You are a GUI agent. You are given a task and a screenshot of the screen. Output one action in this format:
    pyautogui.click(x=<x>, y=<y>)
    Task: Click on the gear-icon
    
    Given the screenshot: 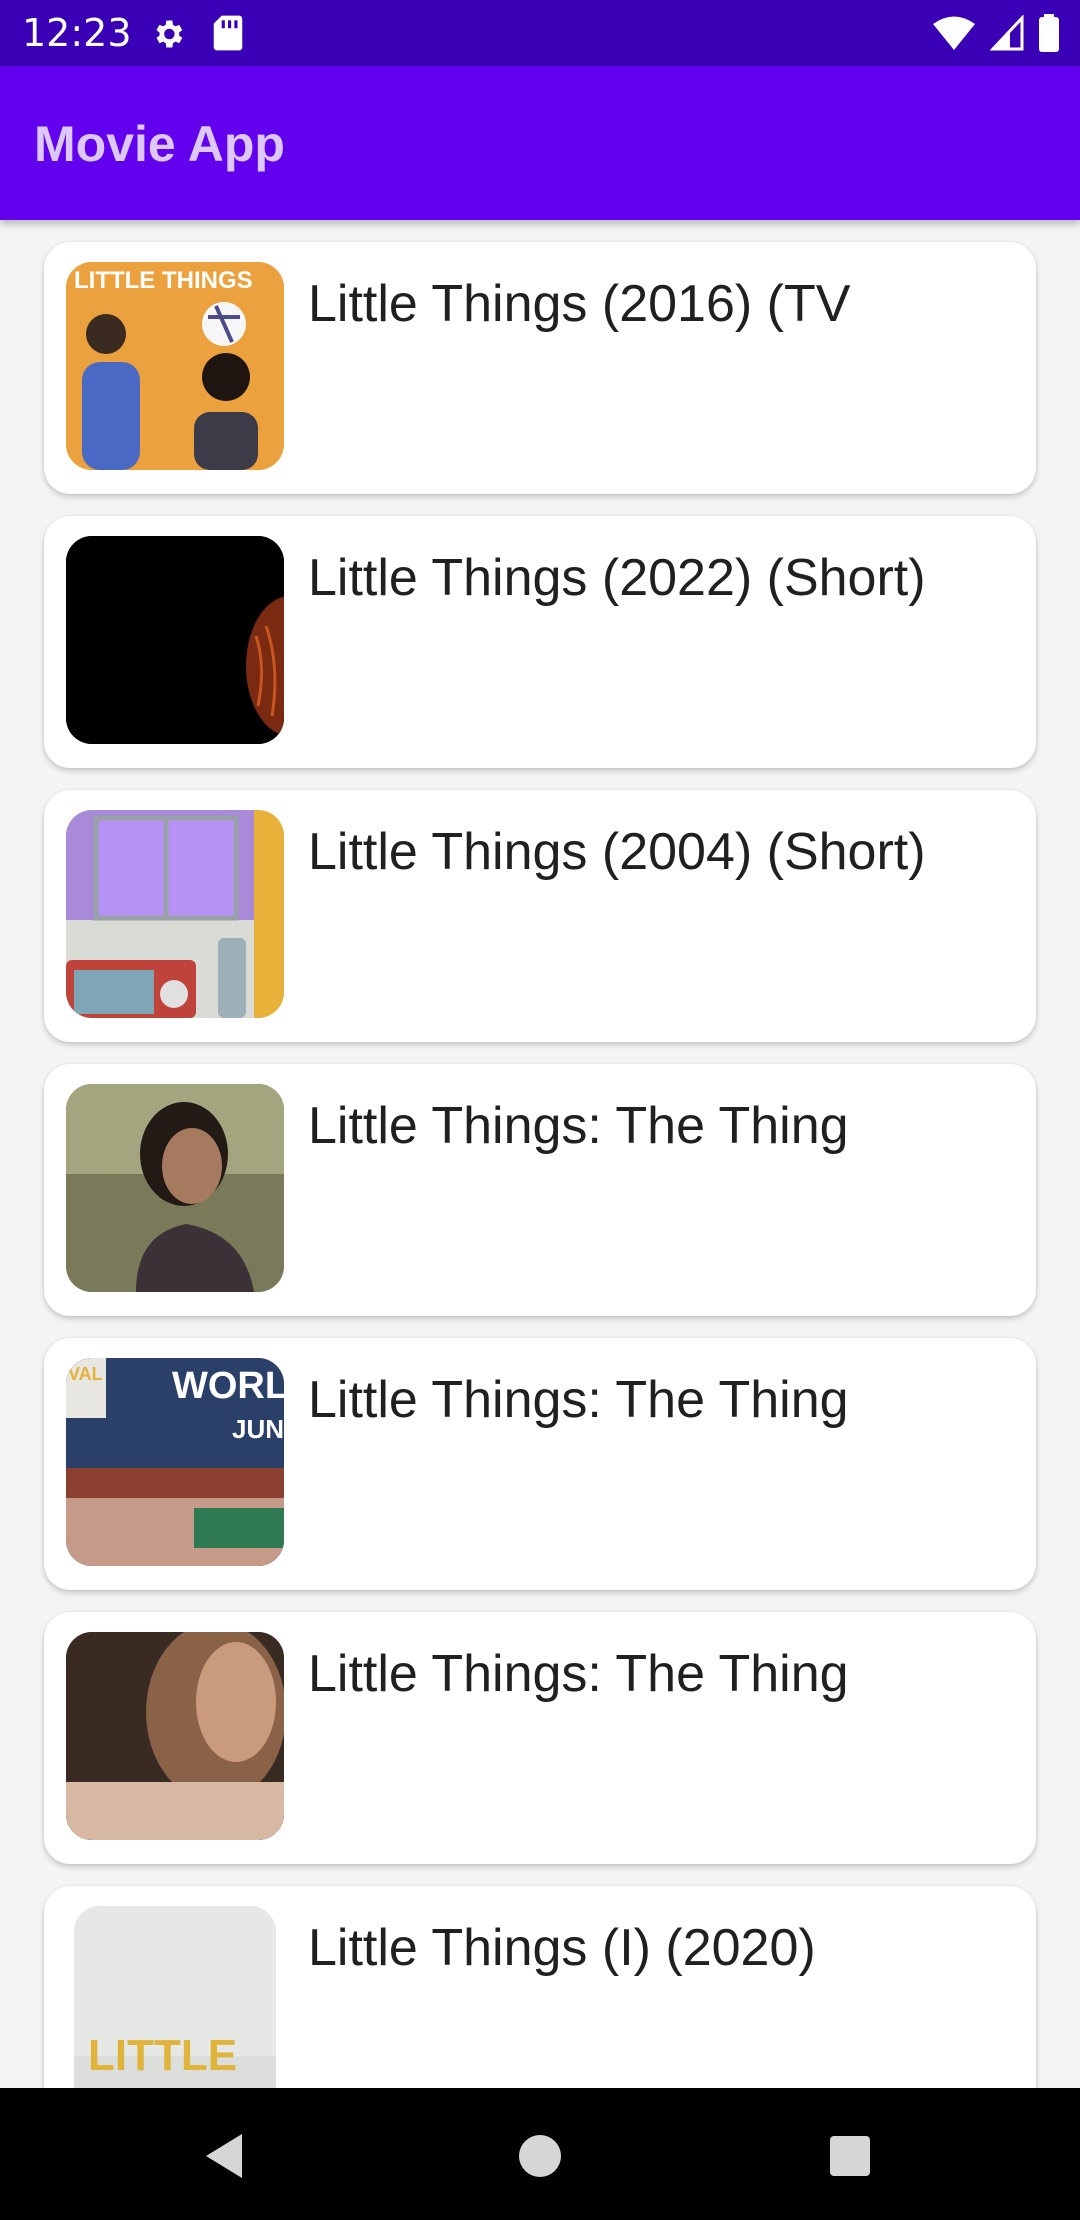 What is the action you would take?
    pyautogui.click(x=169, y=34)
    